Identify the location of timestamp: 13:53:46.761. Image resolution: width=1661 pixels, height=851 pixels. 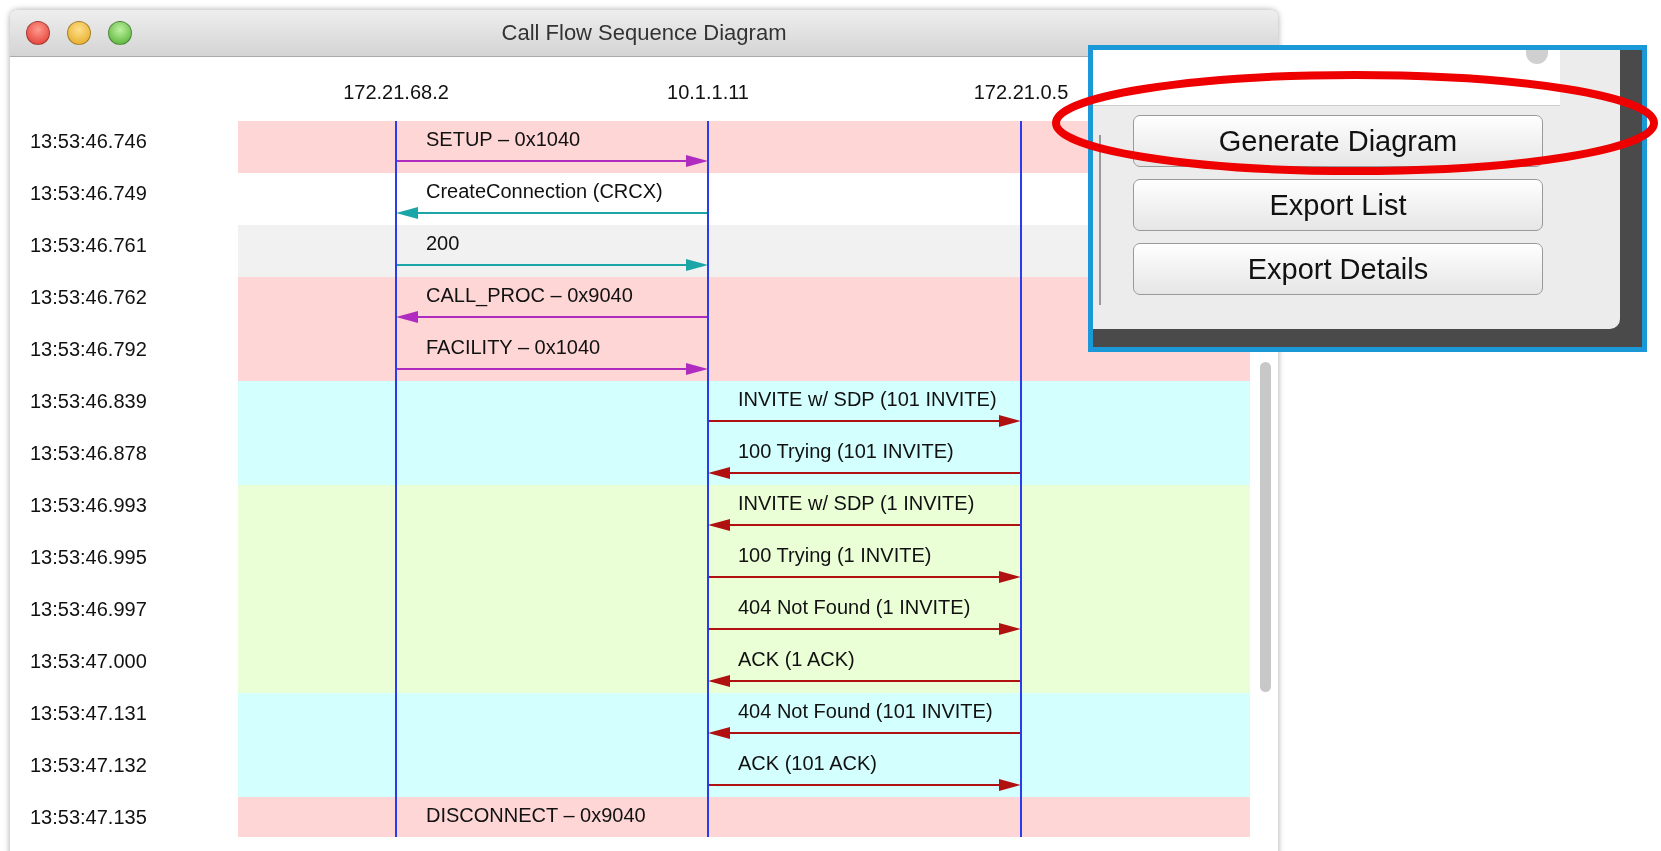
(88, 245).